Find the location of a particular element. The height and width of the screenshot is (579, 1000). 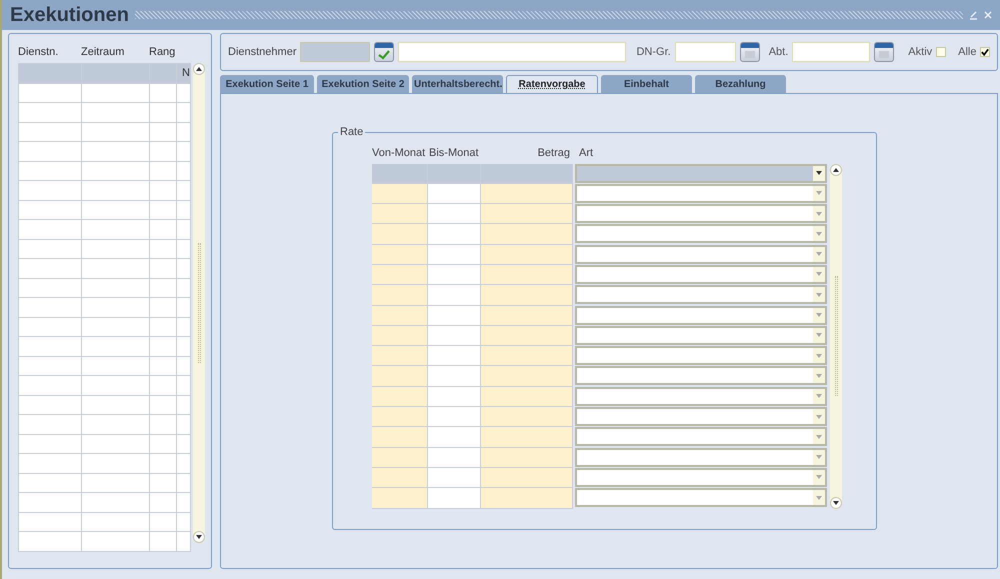

tab: Exekution Seite 1 is located at coordinates (267, 84).